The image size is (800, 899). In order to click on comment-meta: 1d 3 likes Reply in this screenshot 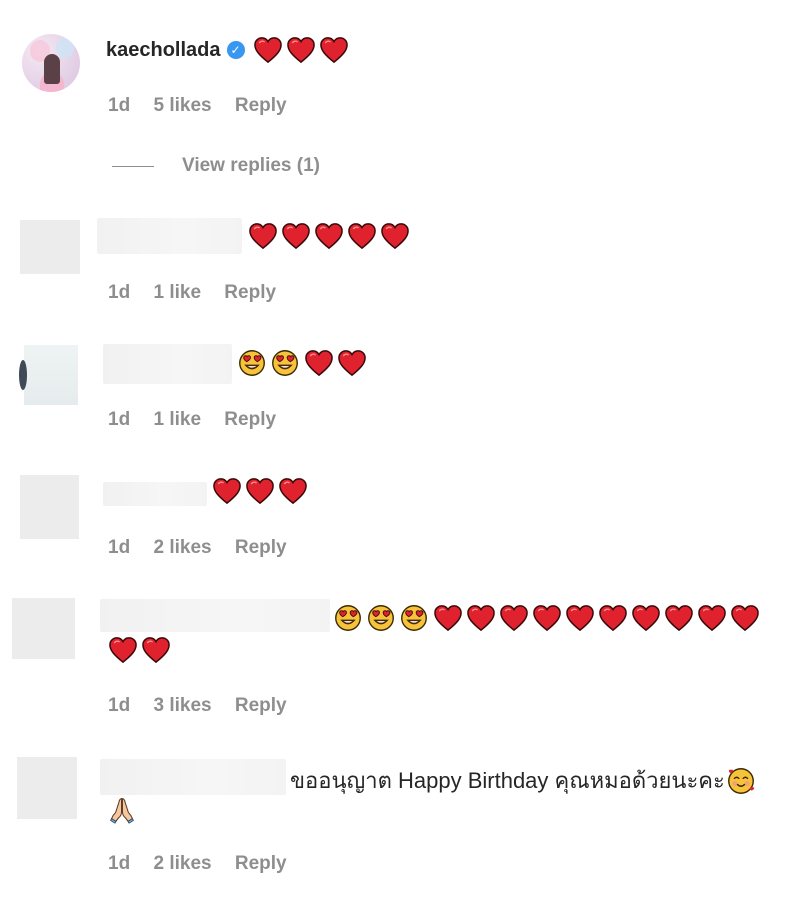, I will do `click(206, 706)`.